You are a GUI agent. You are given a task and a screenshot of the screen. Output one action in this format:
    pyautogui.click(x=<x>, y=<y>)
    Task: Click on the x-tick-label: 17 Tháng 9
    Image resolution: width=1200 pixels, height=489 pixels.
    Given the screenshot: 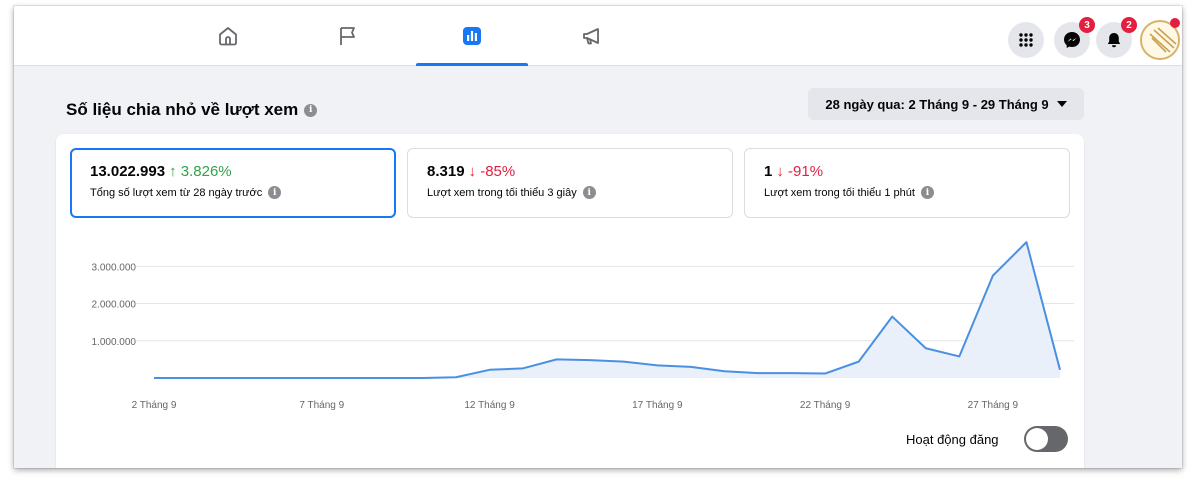 What is the action you would take?
    pyautogui.click(x=657, y=405)
    